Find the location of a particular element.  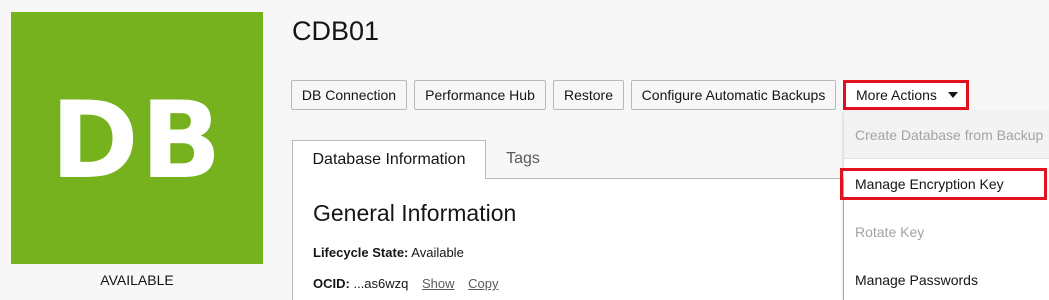

more-actions-button: More Actions is located at coordinates (906, 95).